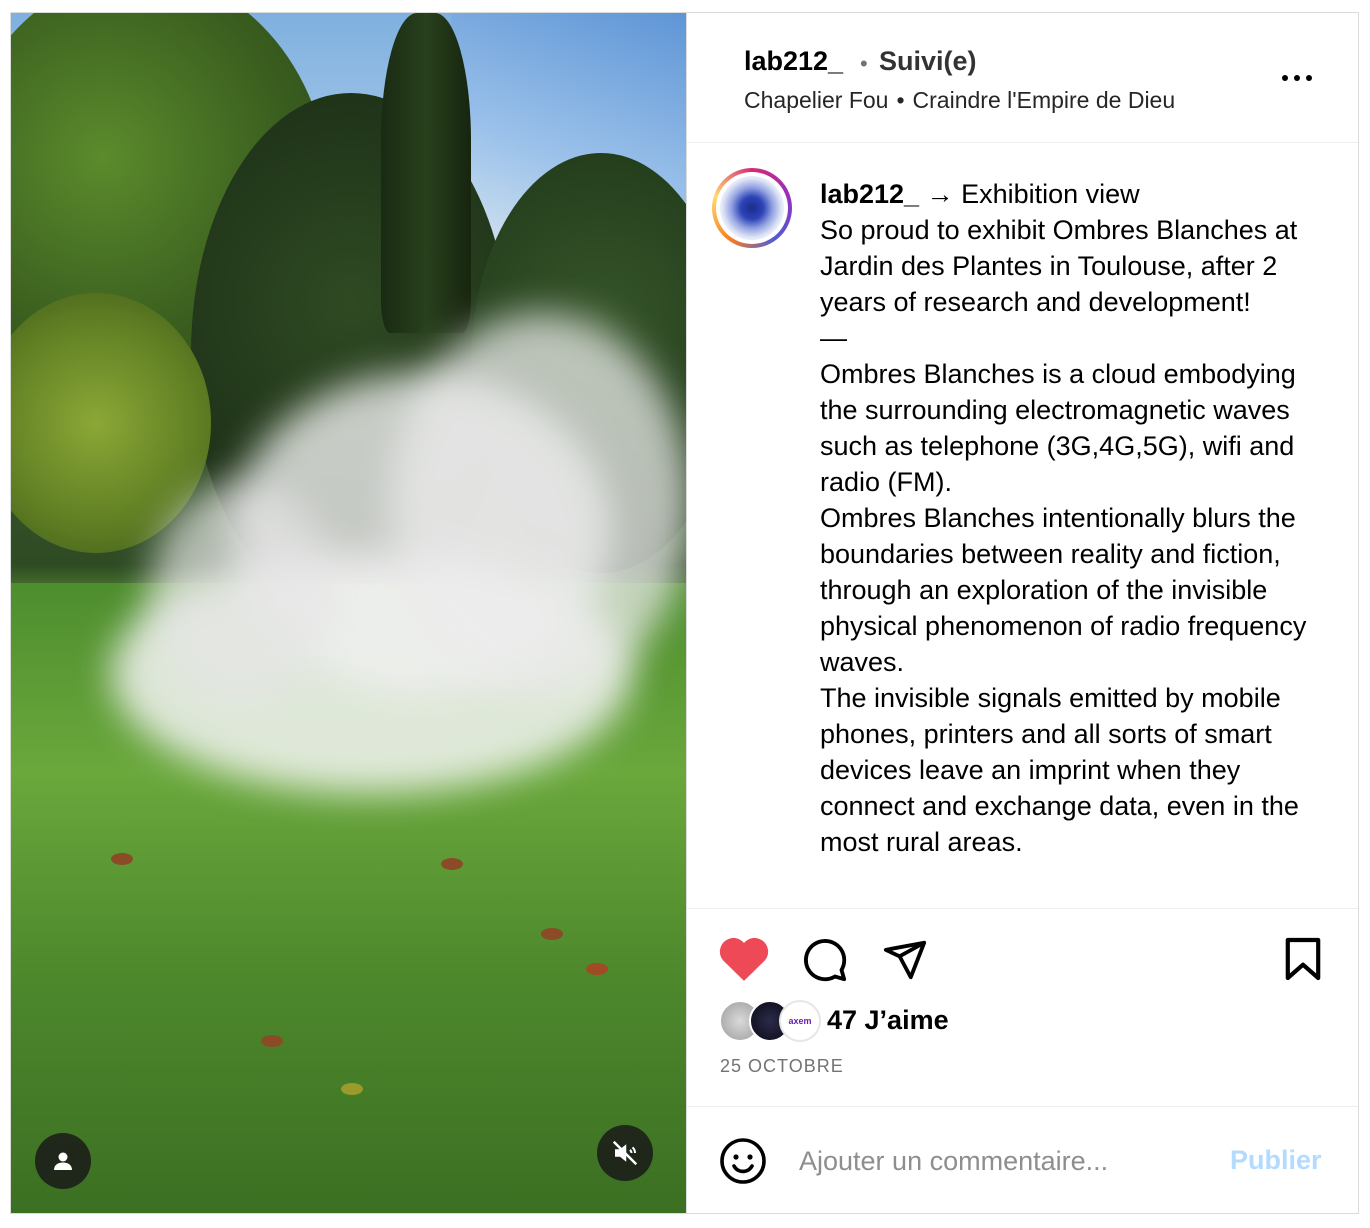 The image size is (1370, 1228). I want to click on post-date: 25 OCTOBRE, so click(782, 1066).